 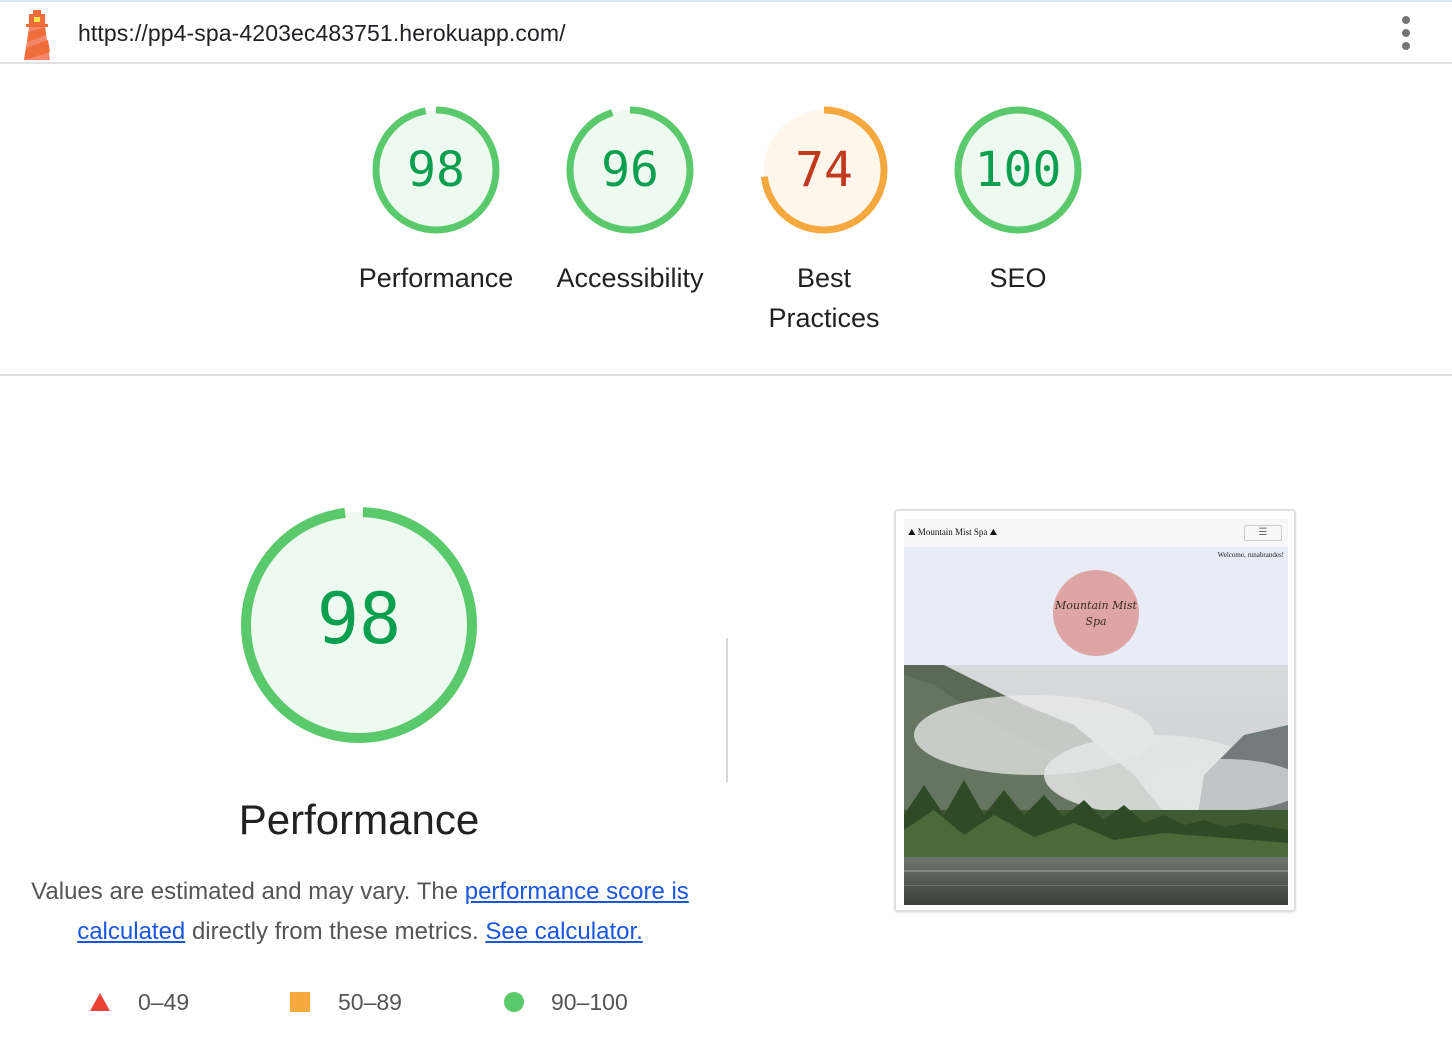 I want to click on legend-range: 0–49, so click(x=164, y=1002).